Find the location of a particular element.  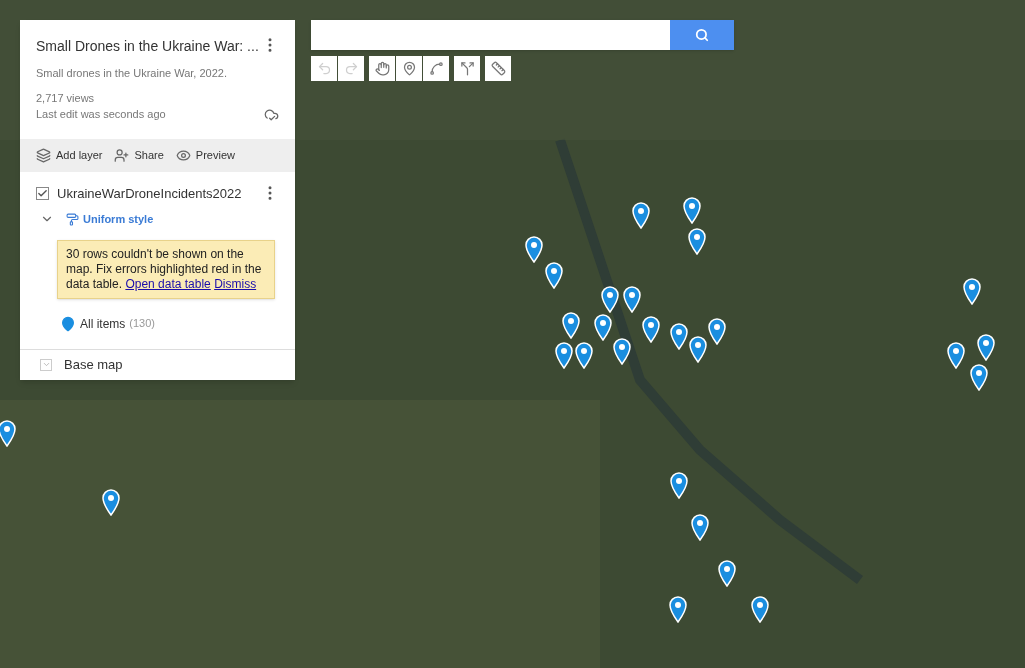

preview-icon is located at coordinates (183, 155).